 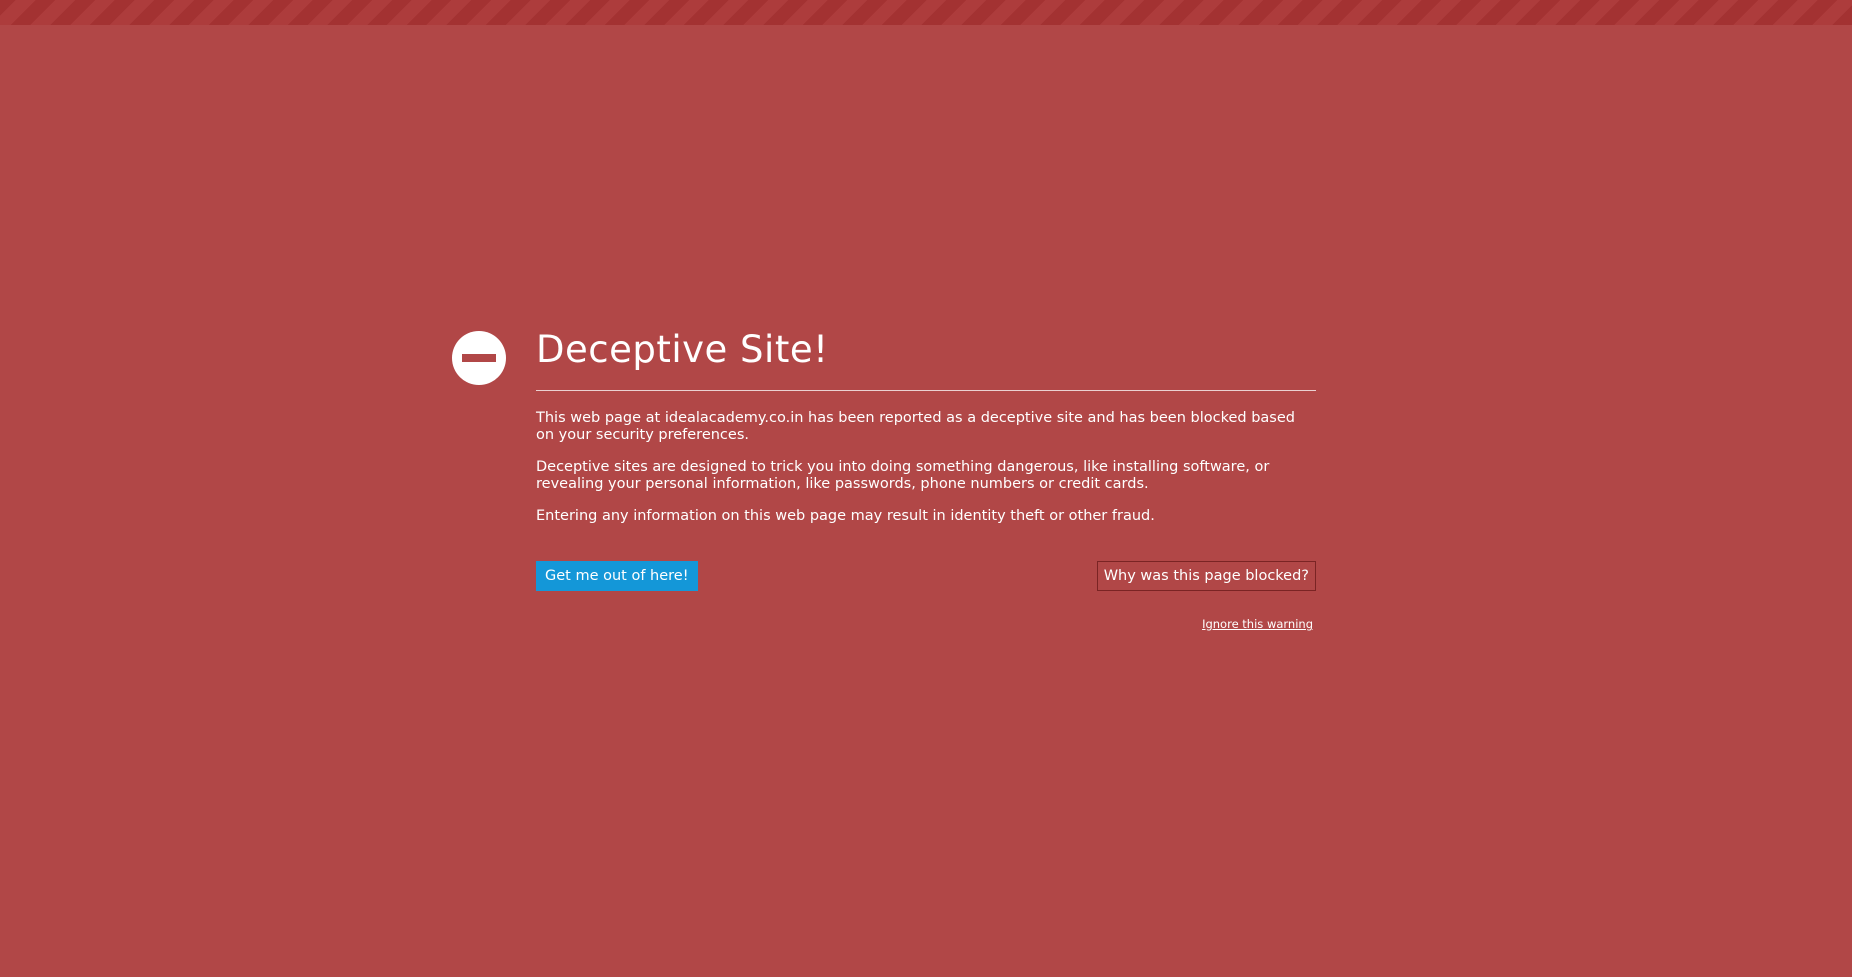 I want to click on block-icon, so click(x=479, y=358).